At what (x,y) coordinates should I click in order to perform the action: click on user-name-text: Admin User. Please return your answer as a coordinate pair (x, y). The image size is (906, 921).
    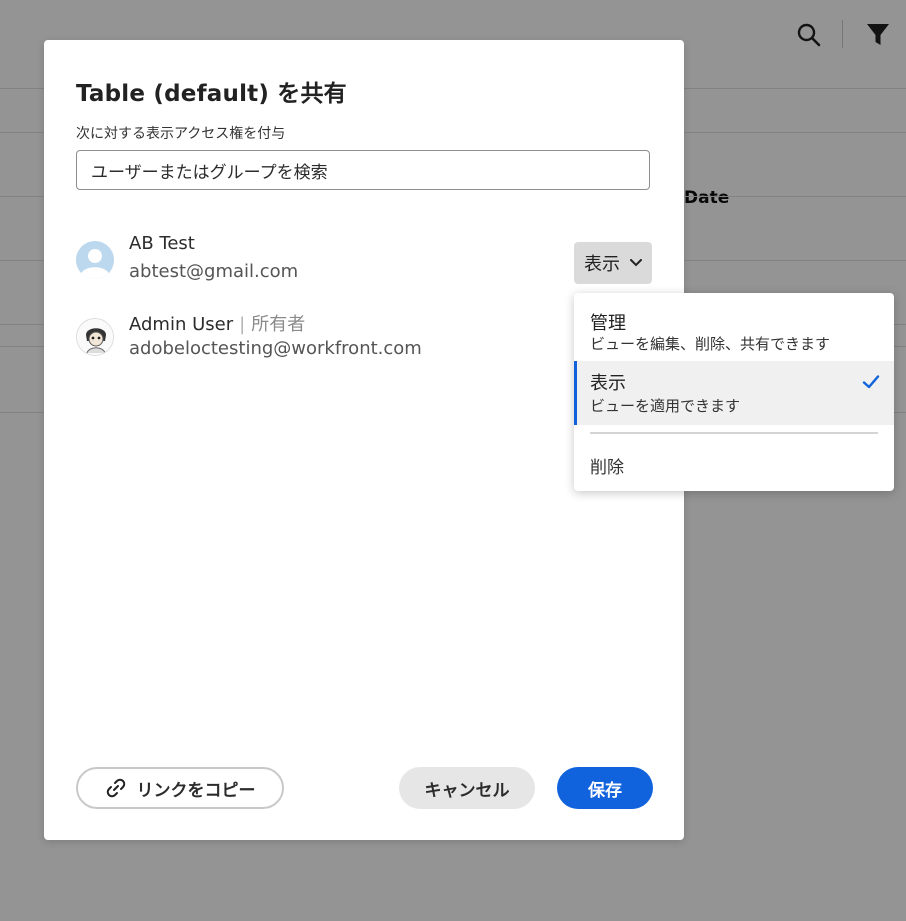
    Looking at the image, I should click on (181, 324).